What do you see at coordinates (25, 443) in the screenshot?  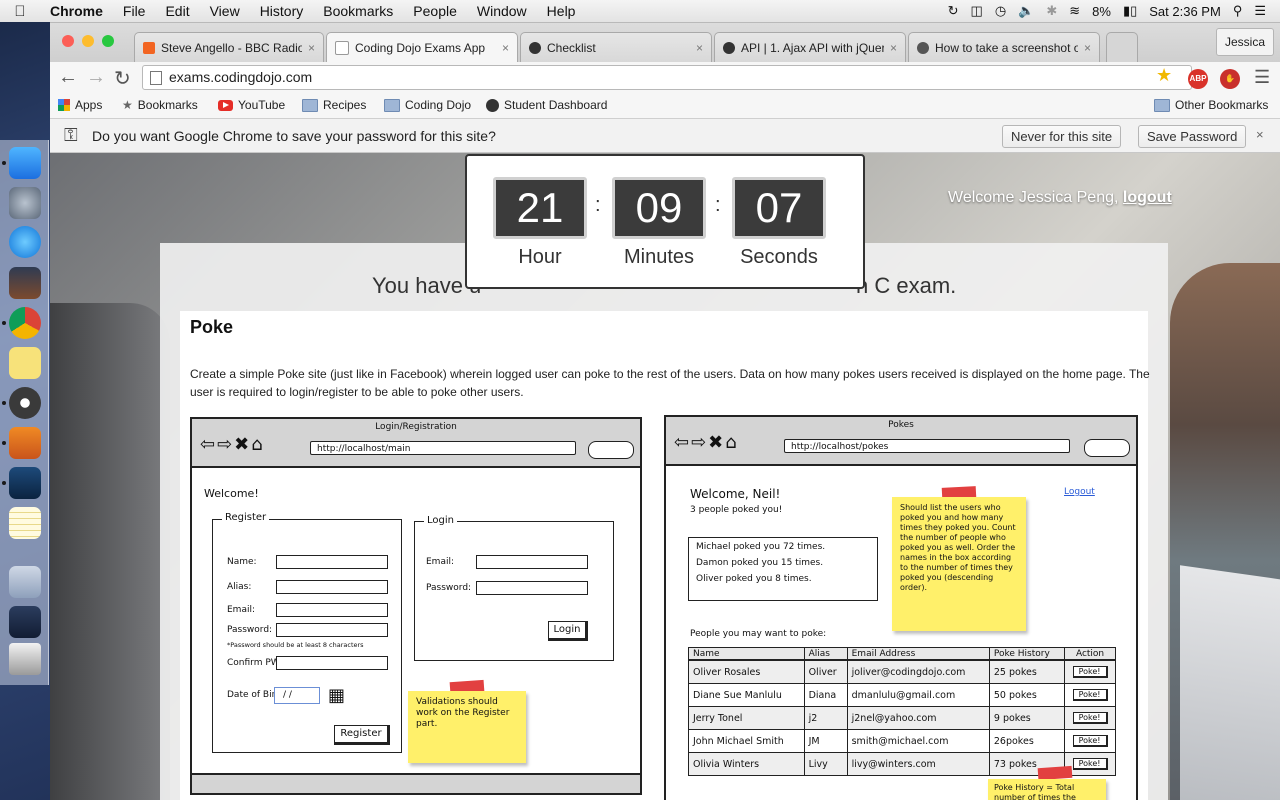 I see `sublime-text-icon` at bounding box center [25, 443].